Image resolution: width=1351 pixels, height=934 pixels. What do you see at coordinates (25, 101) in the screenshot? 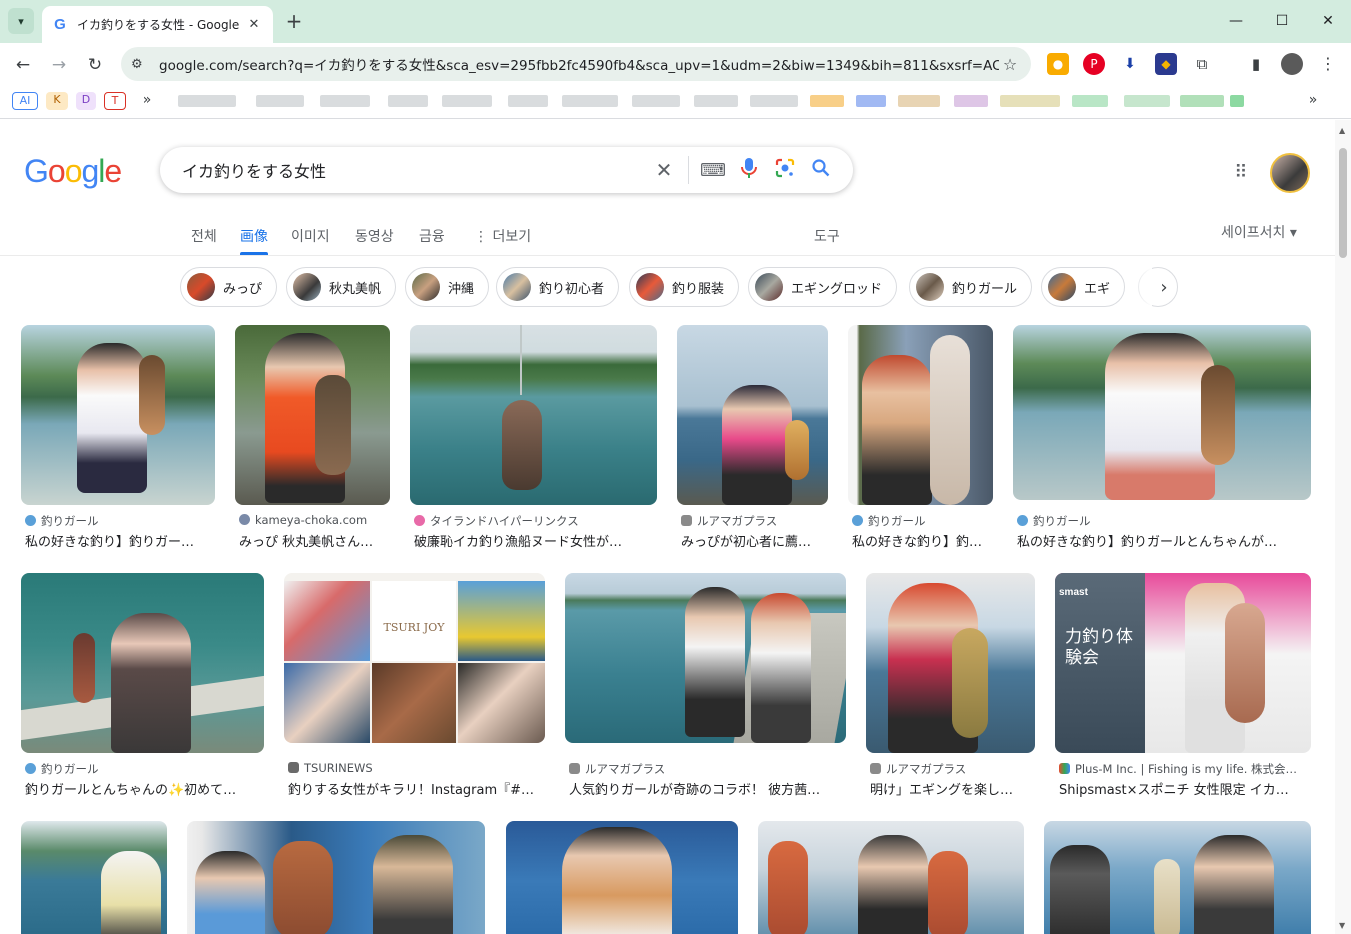
I see `bookmark-ai: AI` at bounding box center [25, 101].